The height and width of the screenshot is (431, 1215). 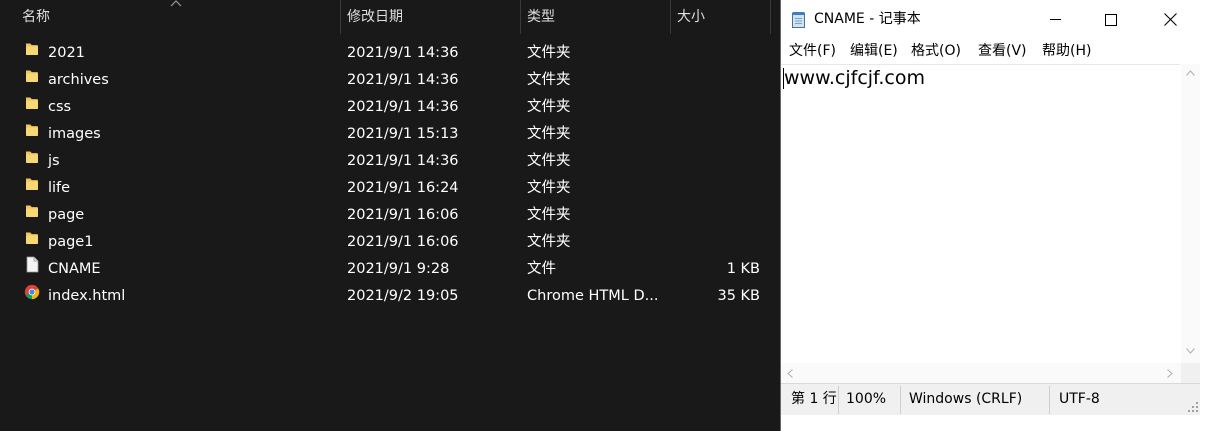 What do you see at coordinates (403, 296) in the screenshot?
I see `file-modified-date: 2021/9/2 19:05` at bounding box center [403, 296].